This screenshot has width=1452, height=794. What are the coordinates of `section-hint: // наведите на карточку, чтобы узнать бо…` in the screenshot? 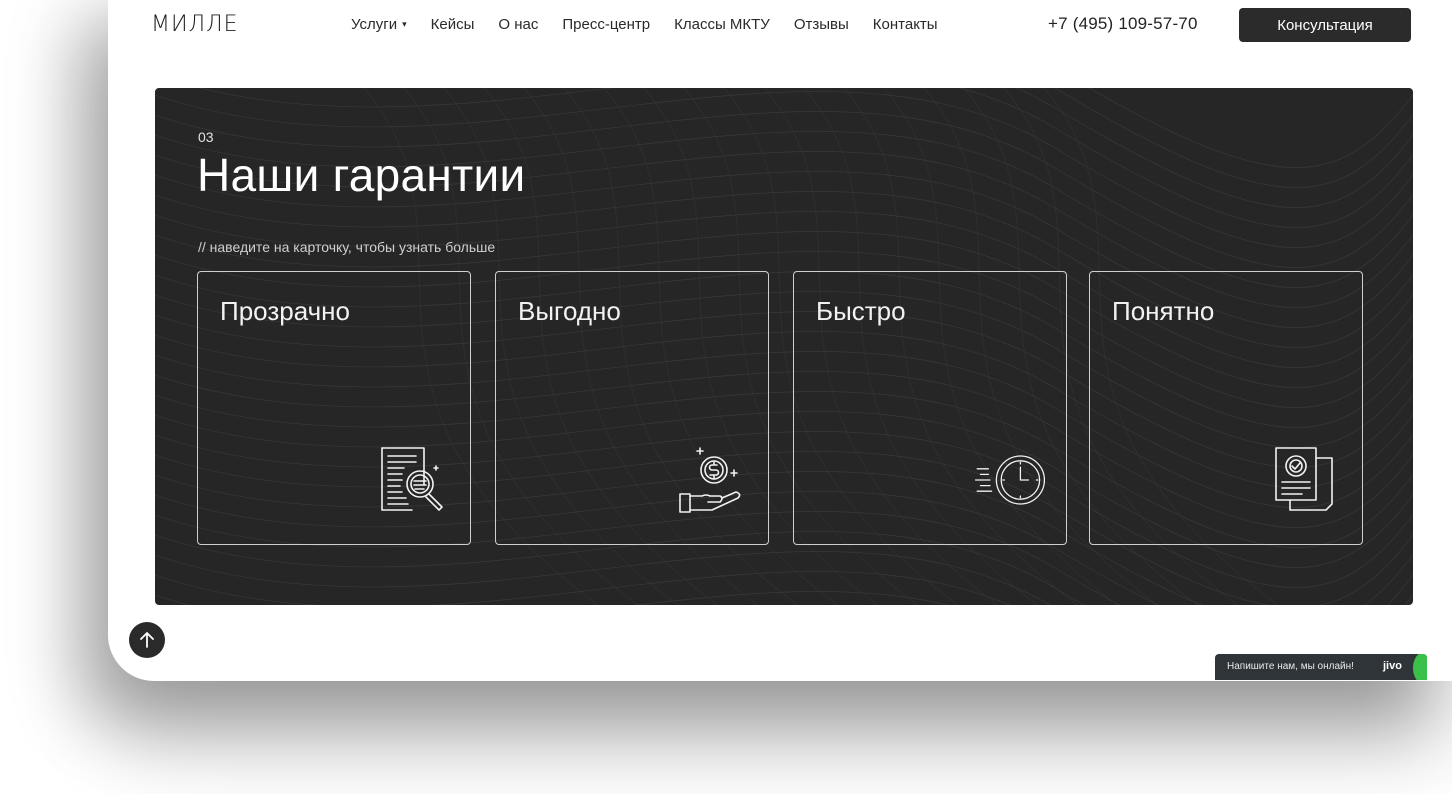 It's located at (347, 247).